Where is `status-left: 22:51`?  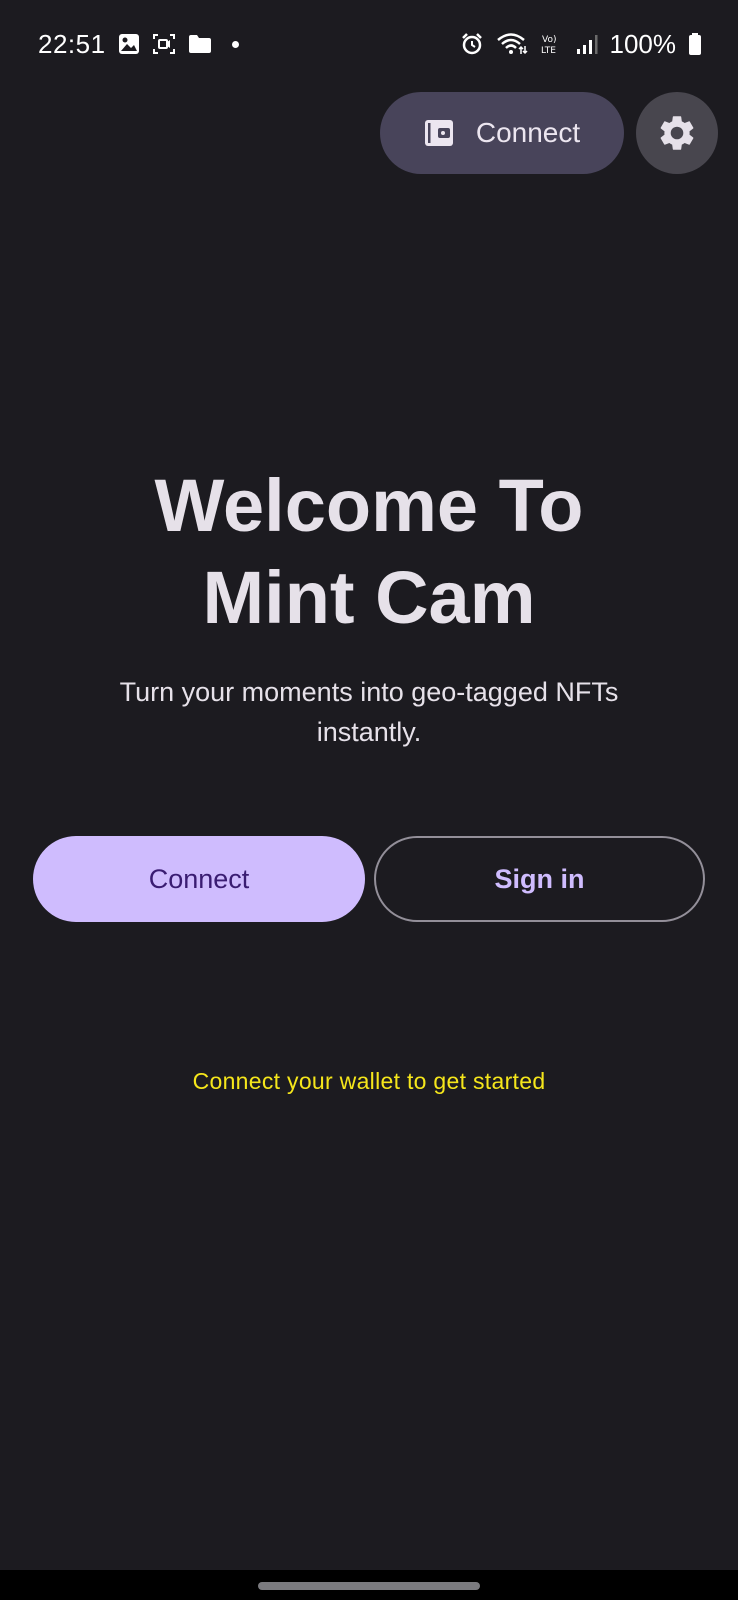 status-left: 22:51 is located at coordinates (138, 44).